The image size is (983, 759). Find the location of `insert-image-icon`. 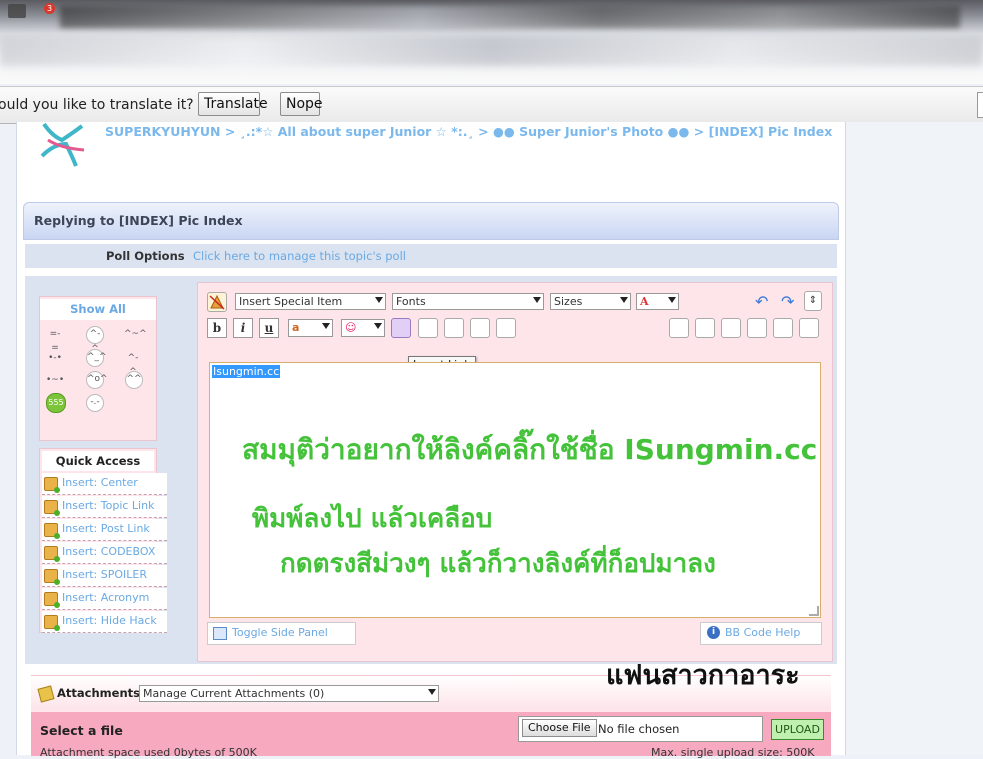

insert-image-icon is located at coordinates (428, 328).